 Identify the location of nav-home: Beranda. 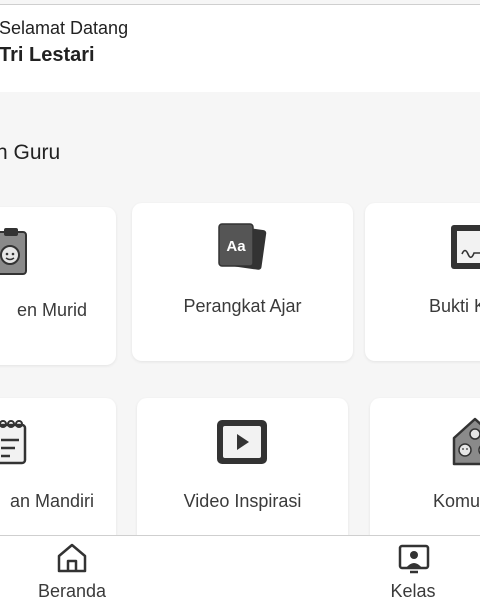
(72, 572).